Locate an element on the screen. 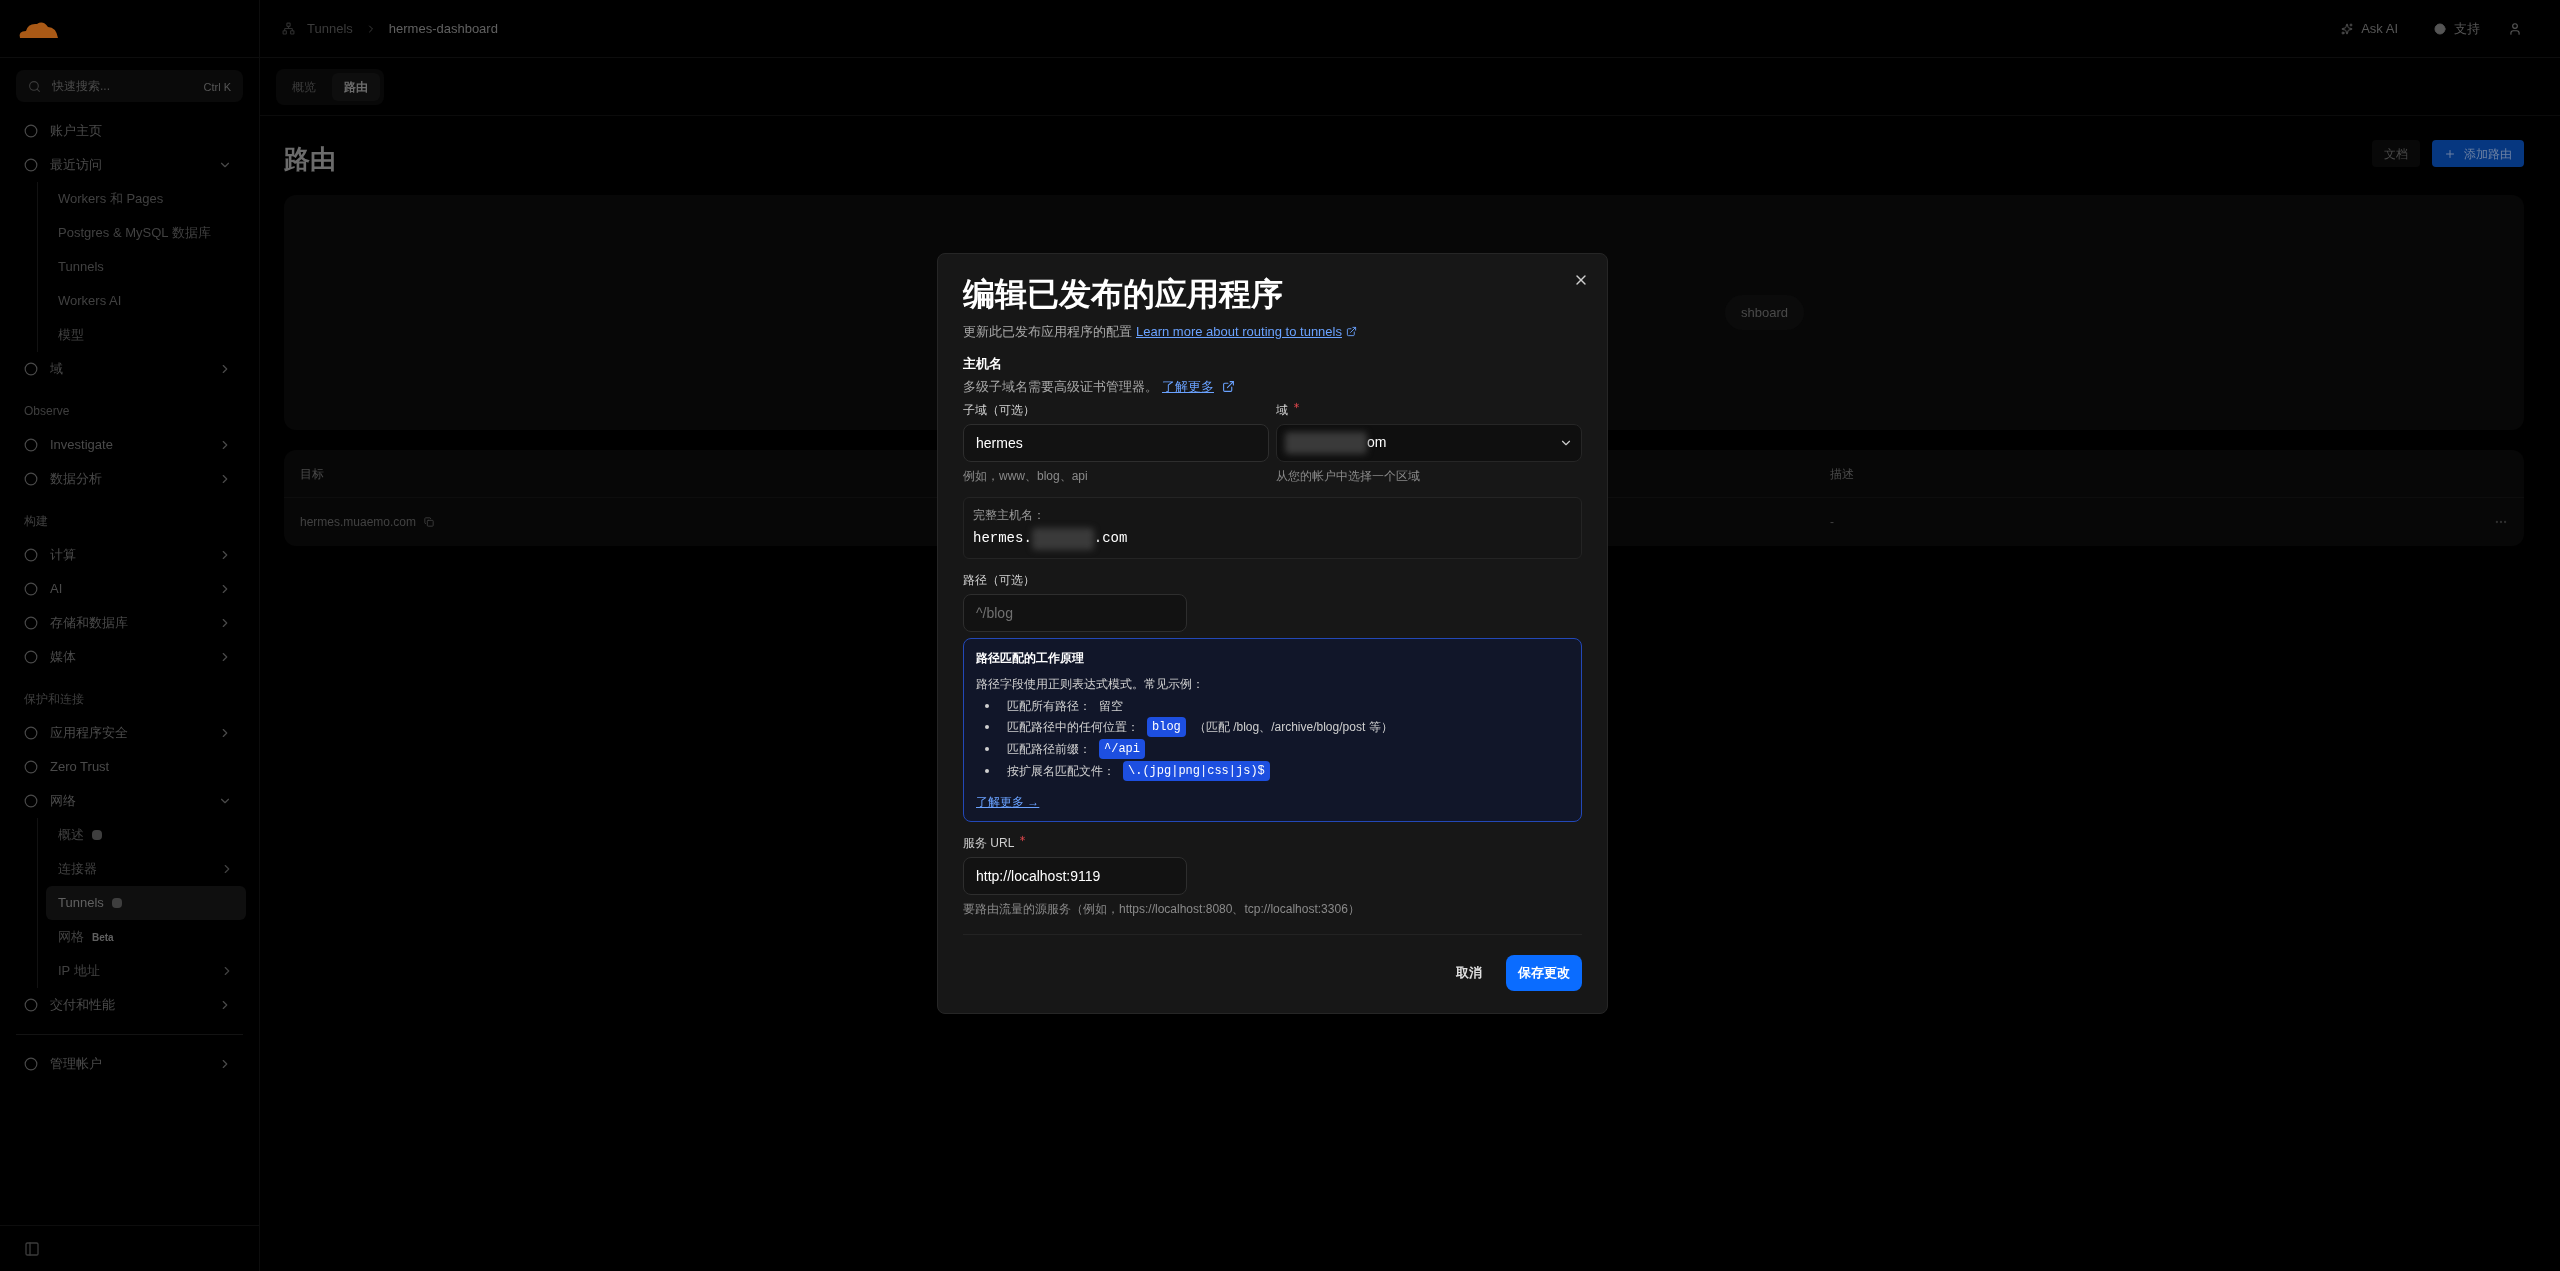 This screenshot has height=1271, width=2560. sidebar-item: 账户主页 is located at coordinates (128, 131).